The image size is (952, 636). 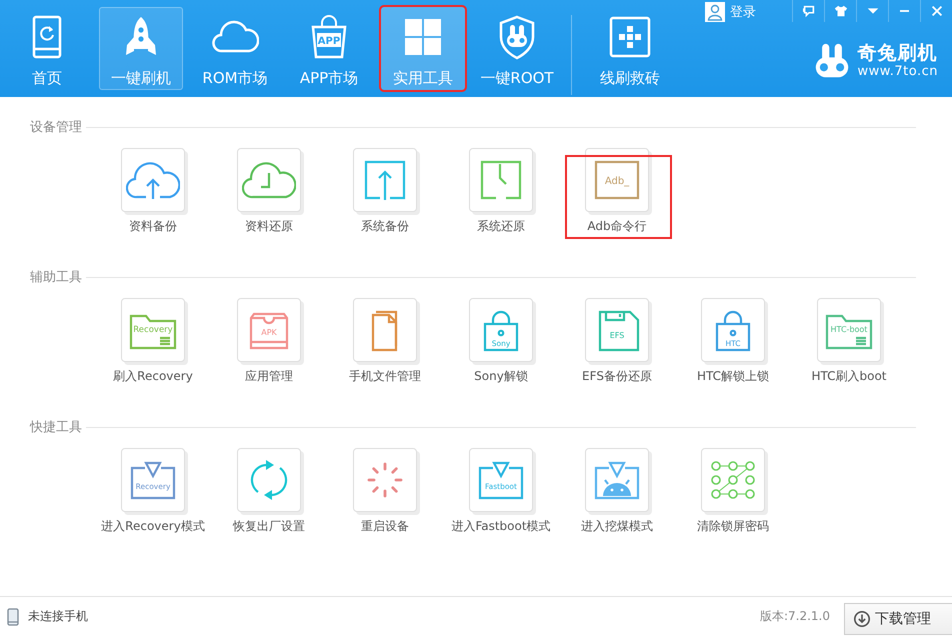 What do you see at coordinates (269, 226) in the screenshot?
I see `tool-label: 资料还原` at bounding box center [269, 226].